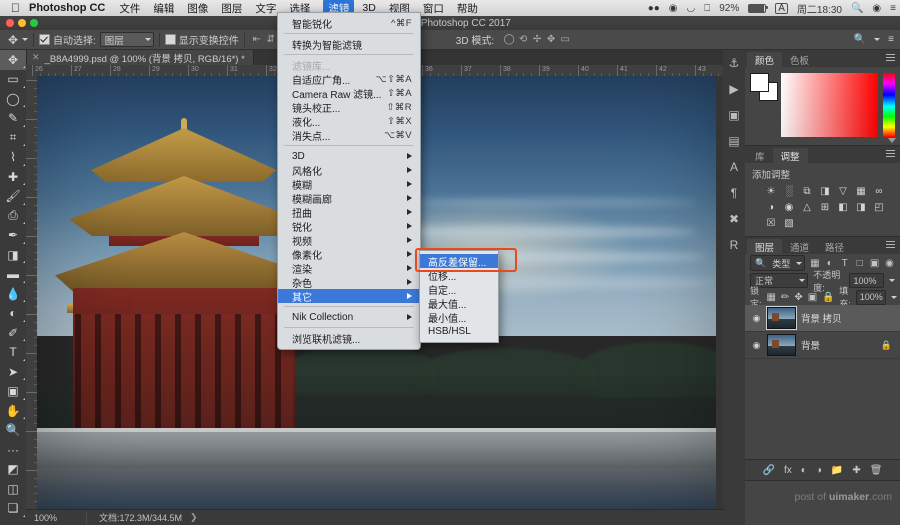 The width and height of the screenshot is (900, 525). I want to click on color-lookup-icon: ⊞, so click(825, 207).